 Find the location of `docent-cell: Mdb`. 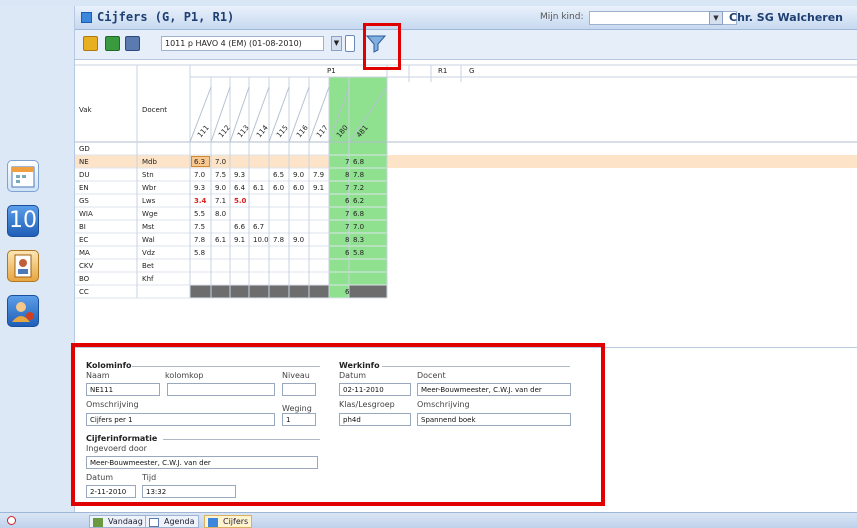

docent-cell: Mdb is located at coordinates (149, 162).